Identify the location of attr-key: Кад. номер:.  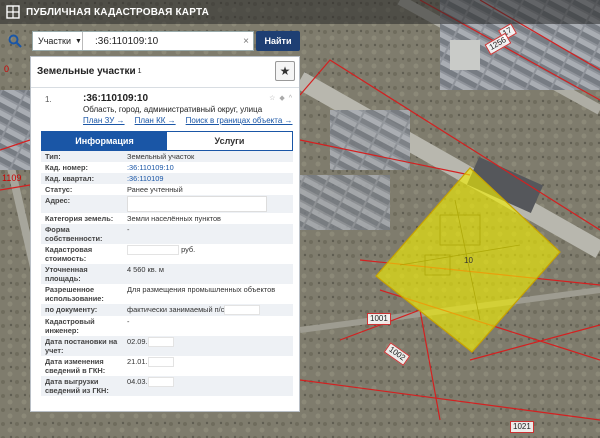
(82, 167).